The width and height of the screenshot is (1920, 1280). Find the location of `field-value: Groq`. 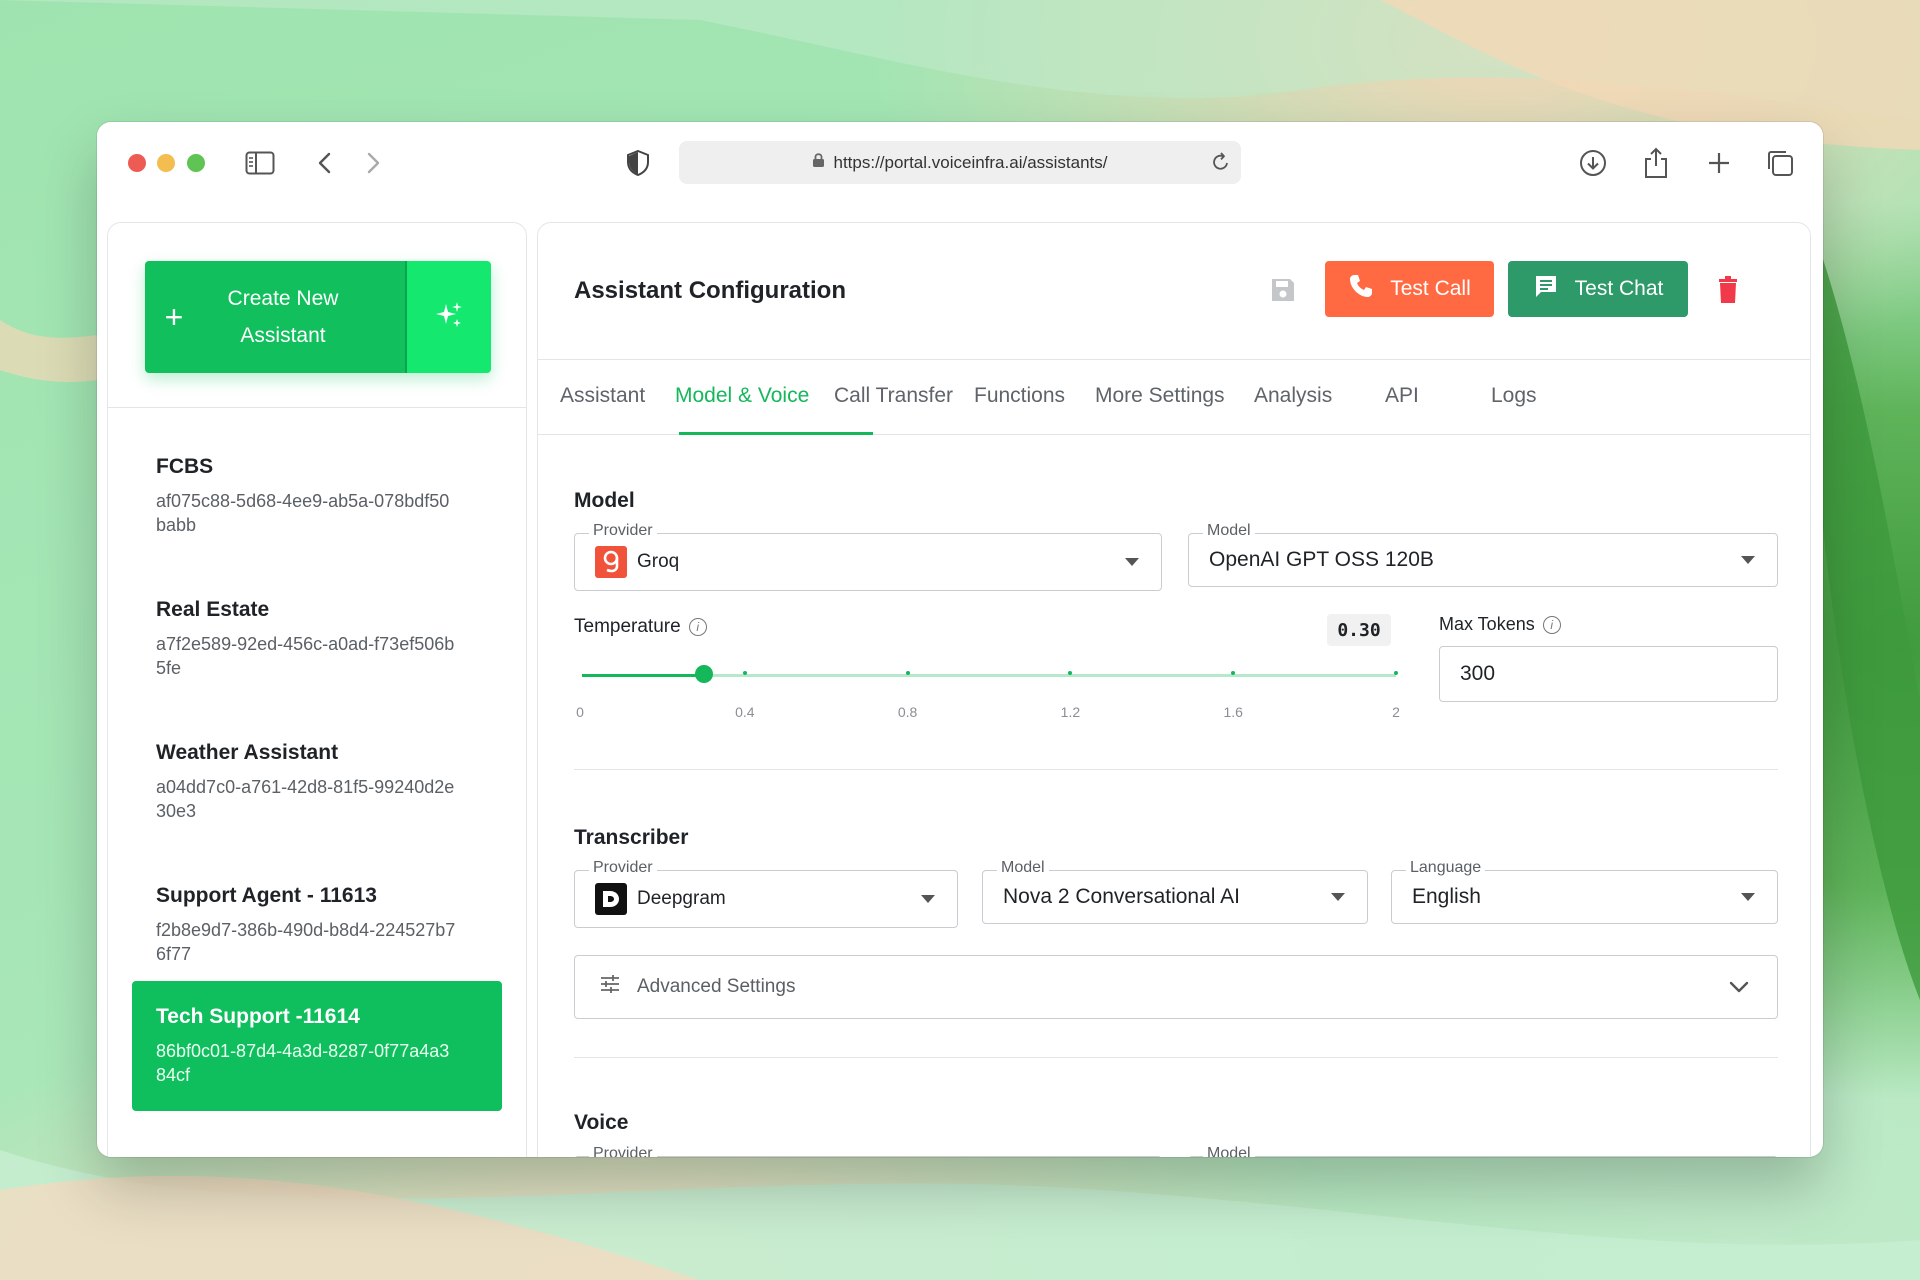

field-value: Groq is located at coordinates (658, 561).